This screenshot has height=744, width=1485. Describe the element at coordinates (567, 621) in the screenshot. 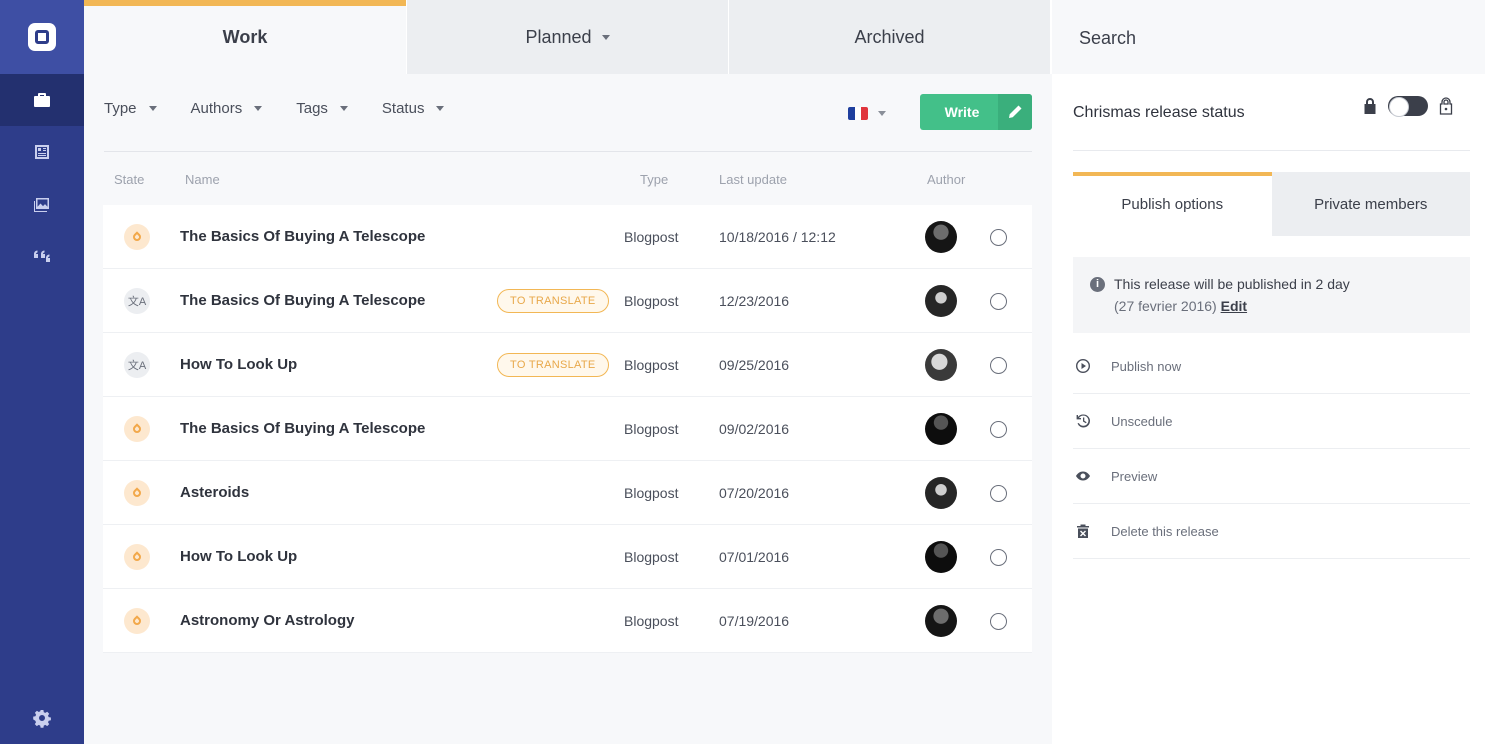

I see `table-row: Astronomy Or Astrology Blogpost 07/19/2016` at that location.